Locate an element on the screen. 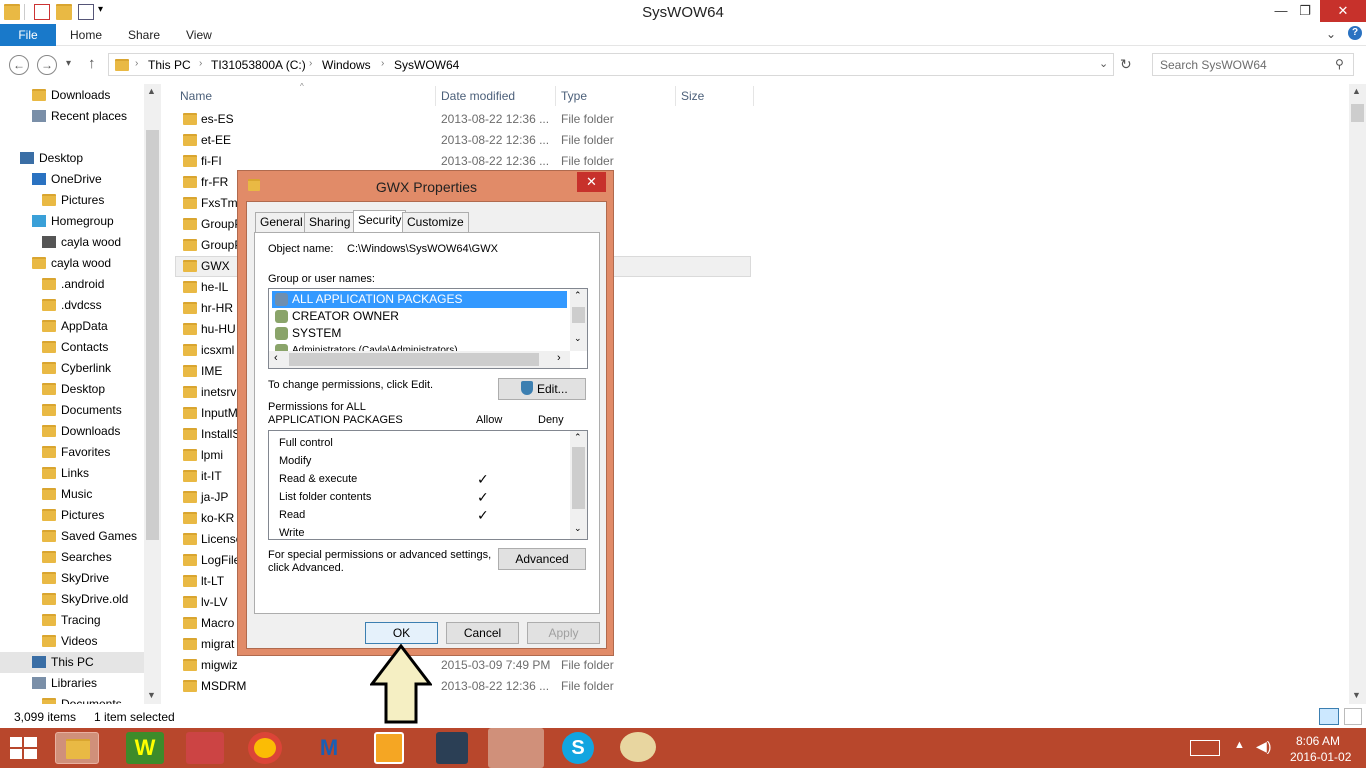  volume-icon: ◀) is located at coordinates (1263, 746).